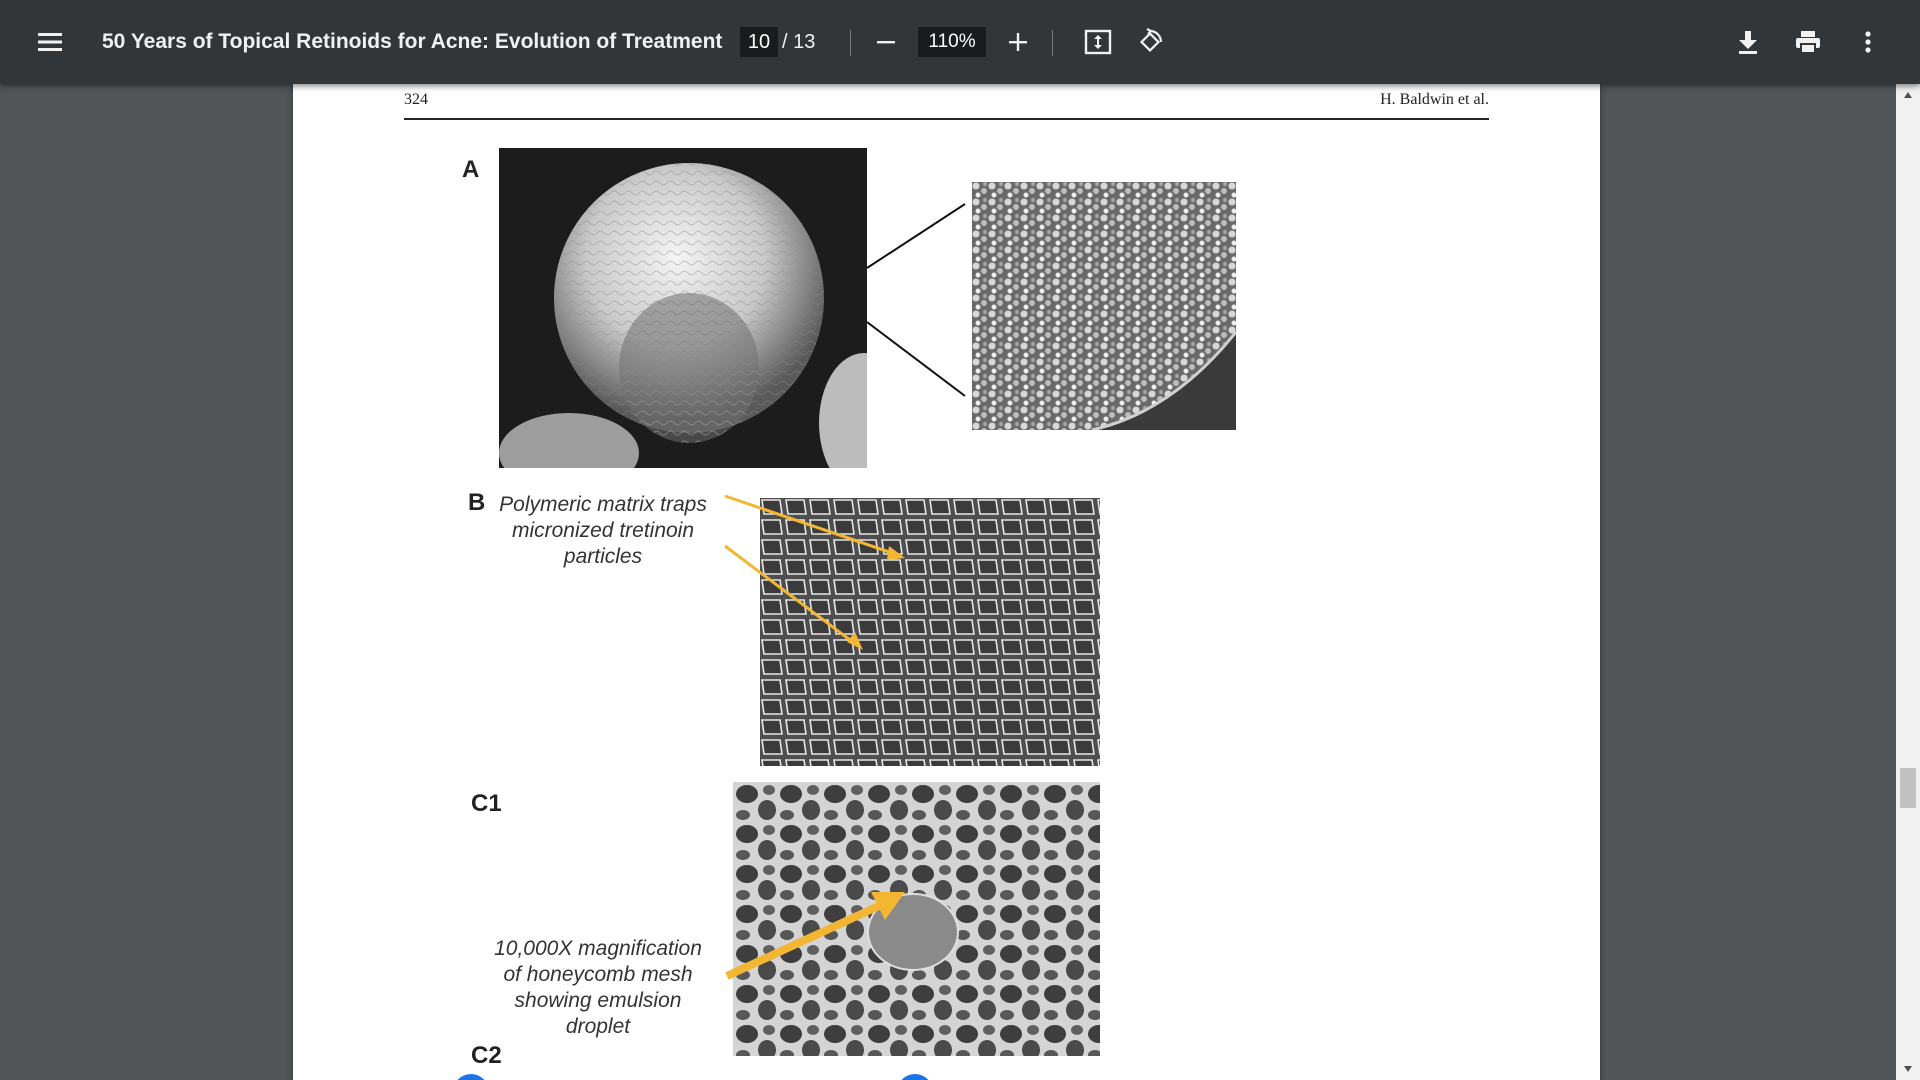 The image size is (1920, 1080). I want to click on vertical-scrollbar, so click(1908, 582).